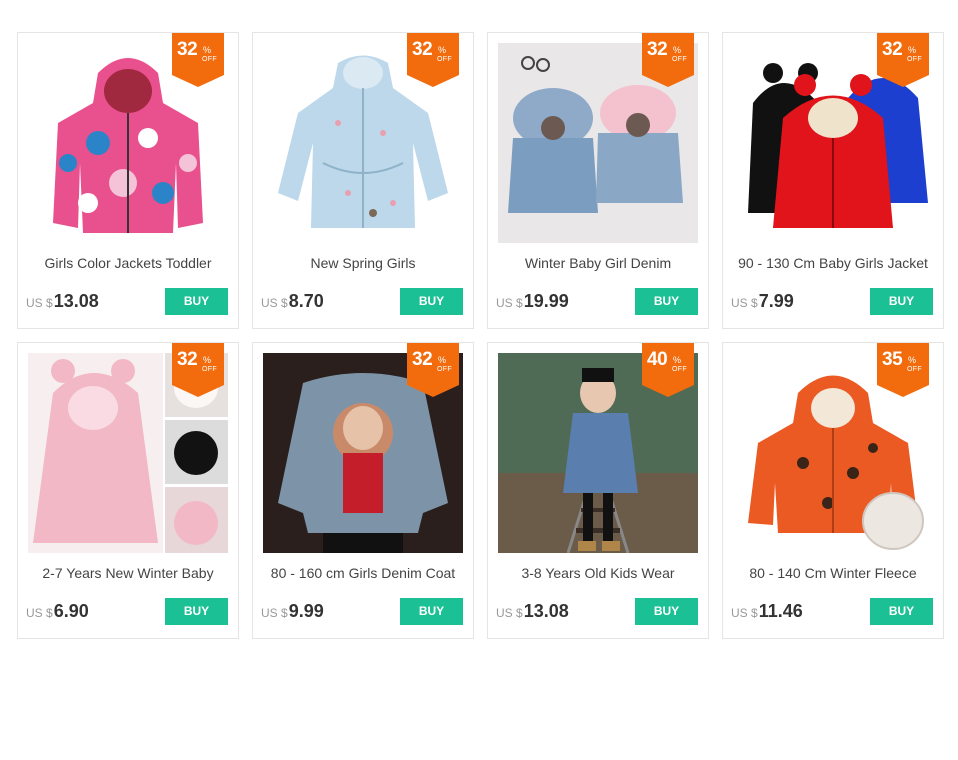 Image resolution: width=958 pixels, height=760 pixels. I want to click on product-title: 80 - 160 cm Girls Denim Coat, so click(363, 573).